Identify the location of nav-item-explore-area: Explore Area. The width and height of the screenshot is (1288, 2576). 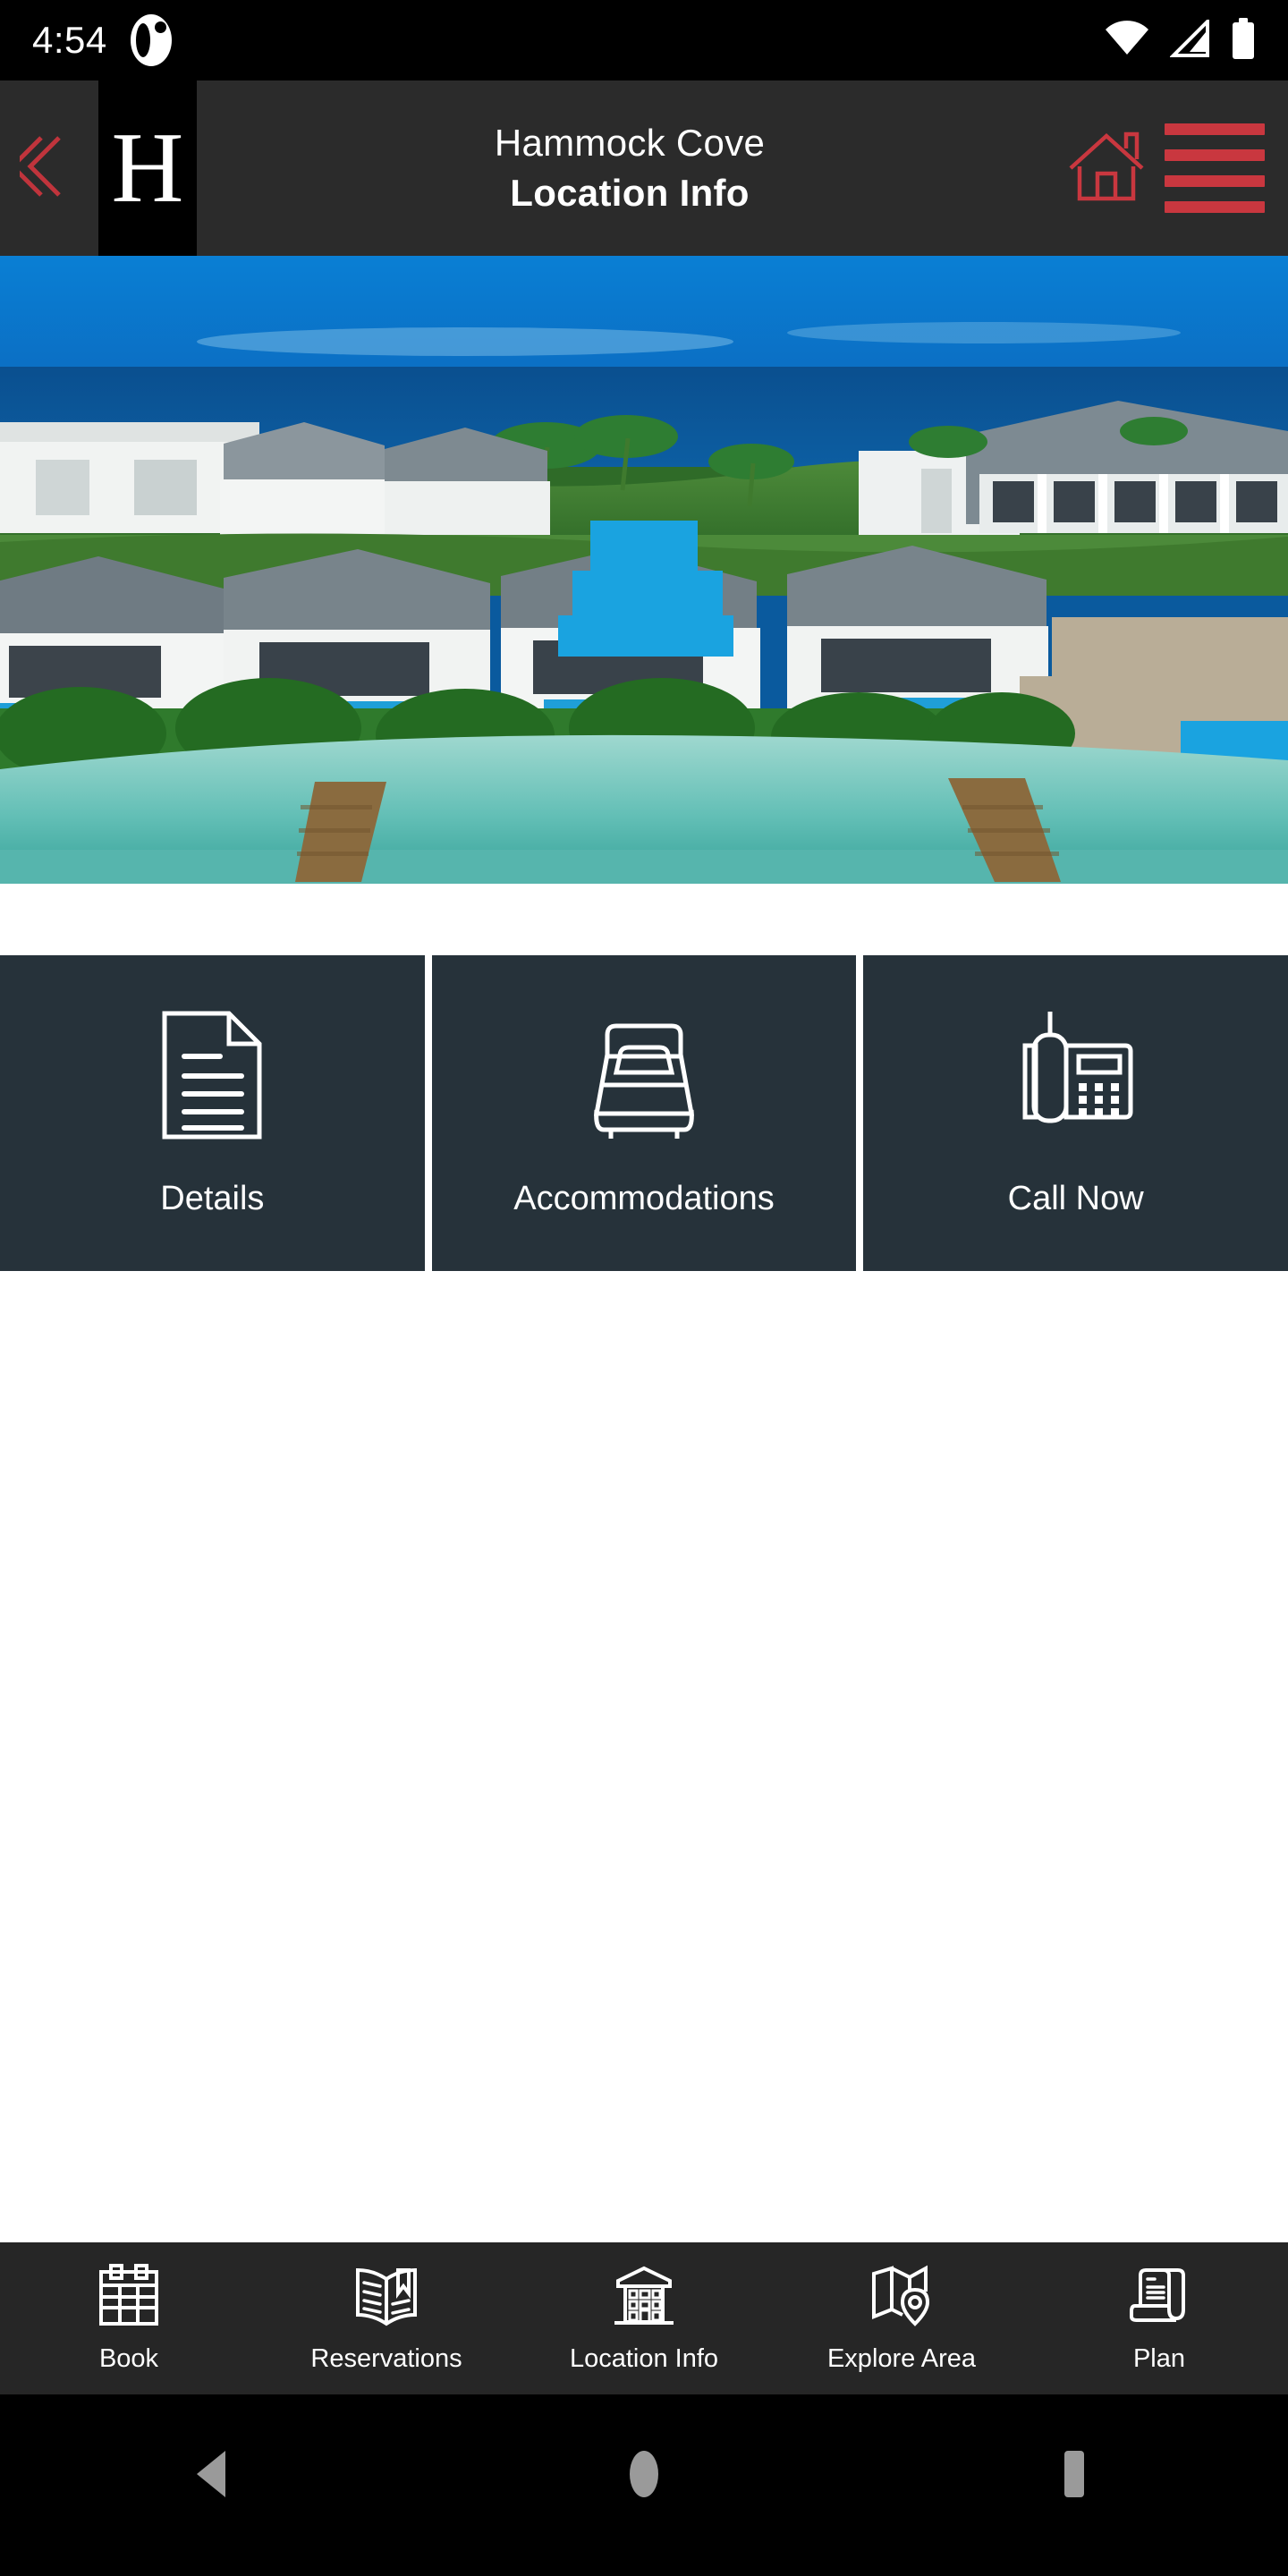
(901, 2318).